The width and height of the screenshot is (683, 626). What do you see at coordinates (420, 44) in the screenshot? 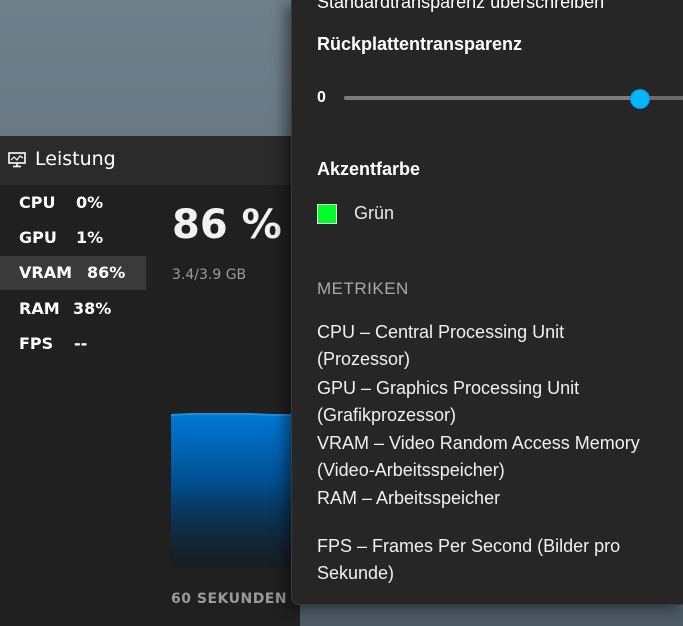
I see `backplate-transparency-label: Rückplattentransparenz` at bounding box center [420, 44].